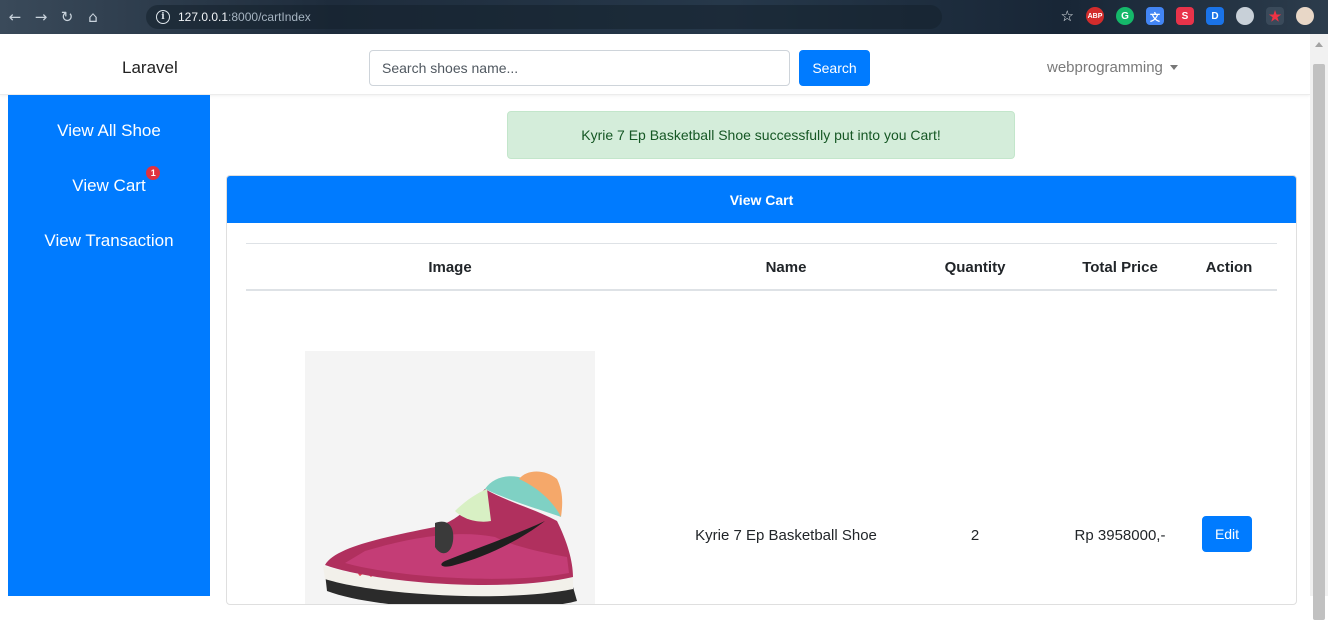 The height and width of the screenshot is (620, 1328). Describe the element at coordinates (1319, 44) in the screenshot. I see `scroll-up-icon` at that location.